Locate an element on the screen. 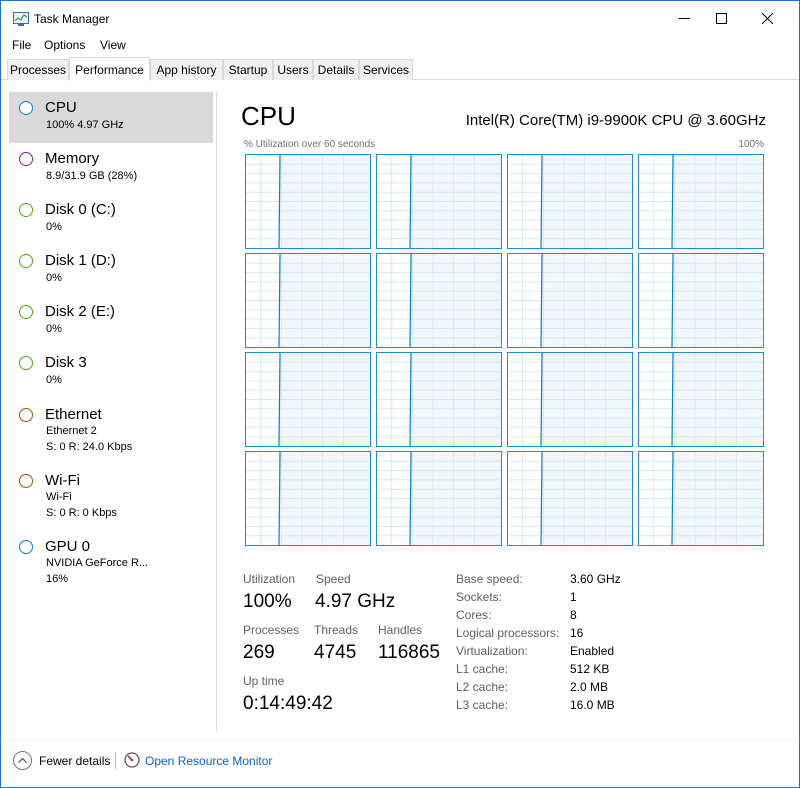 This screenshot has width=800, height=788. utilization-label: Utilization is located at coordinates (269, 579).